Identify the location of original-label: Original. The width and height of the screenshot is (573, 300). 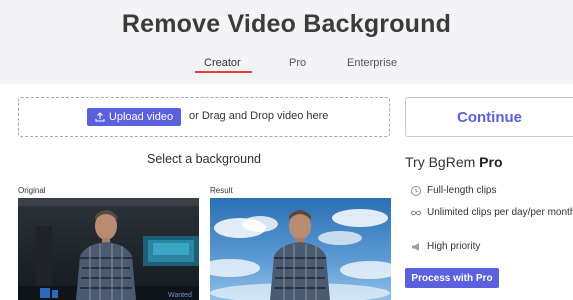
(32, 190).